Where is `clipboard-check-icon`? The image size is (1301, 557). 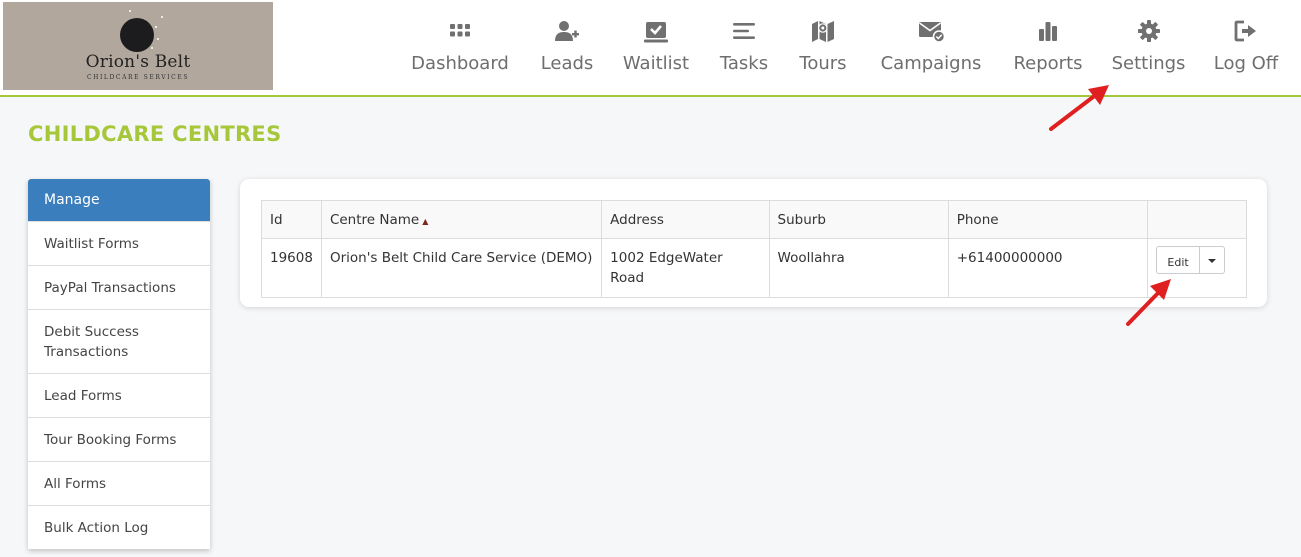 clipboard-check-icon is located at coordinates (656, 32).